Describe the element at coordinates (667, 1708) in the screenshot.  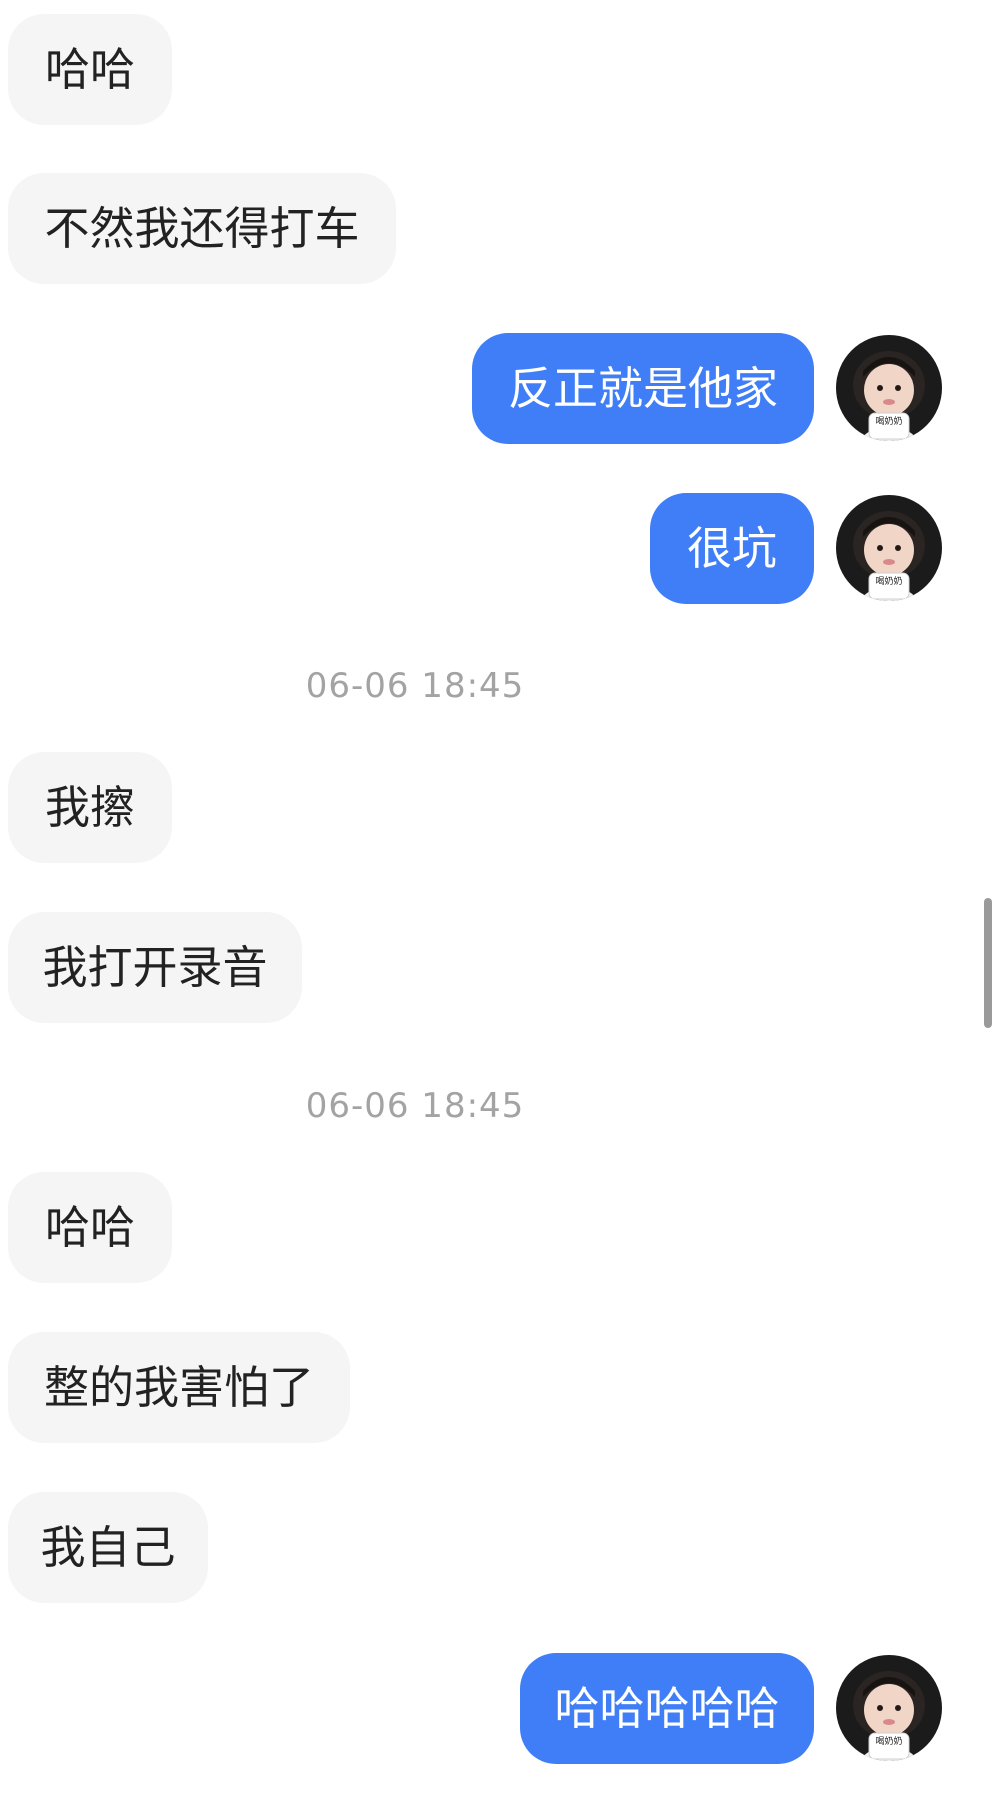
I see `outgoing-message-bubble: 哈哈哈哈哈` at that location.